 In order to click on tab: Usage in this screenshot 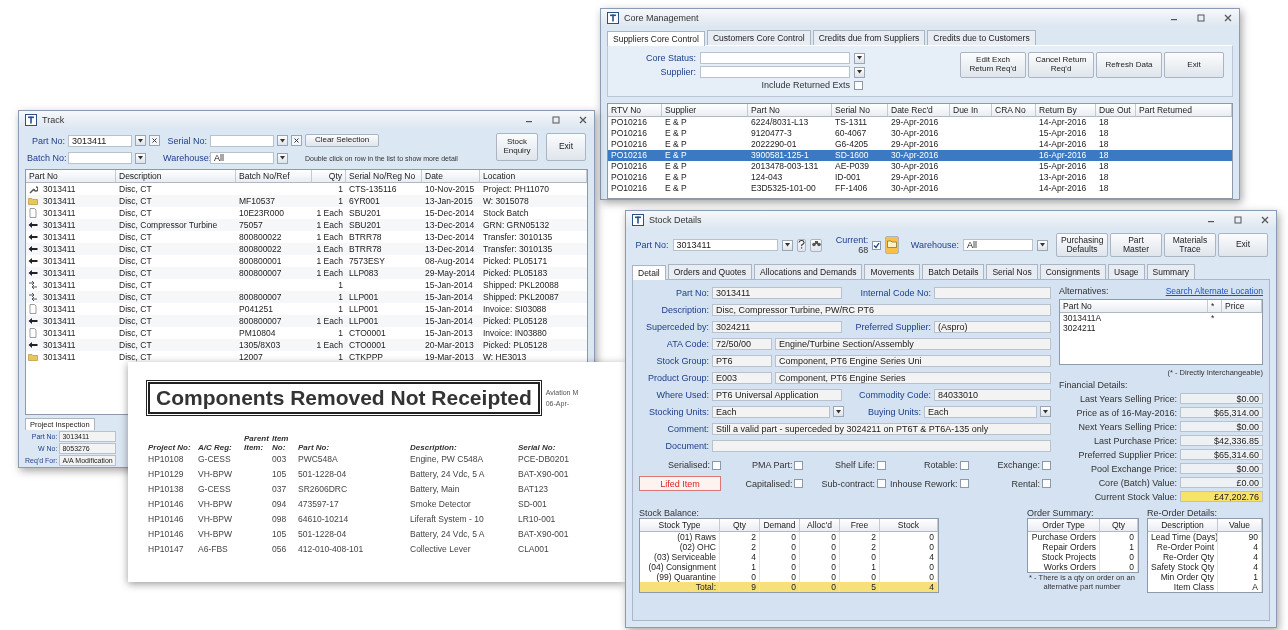, I will do `click(1126, 271)`.